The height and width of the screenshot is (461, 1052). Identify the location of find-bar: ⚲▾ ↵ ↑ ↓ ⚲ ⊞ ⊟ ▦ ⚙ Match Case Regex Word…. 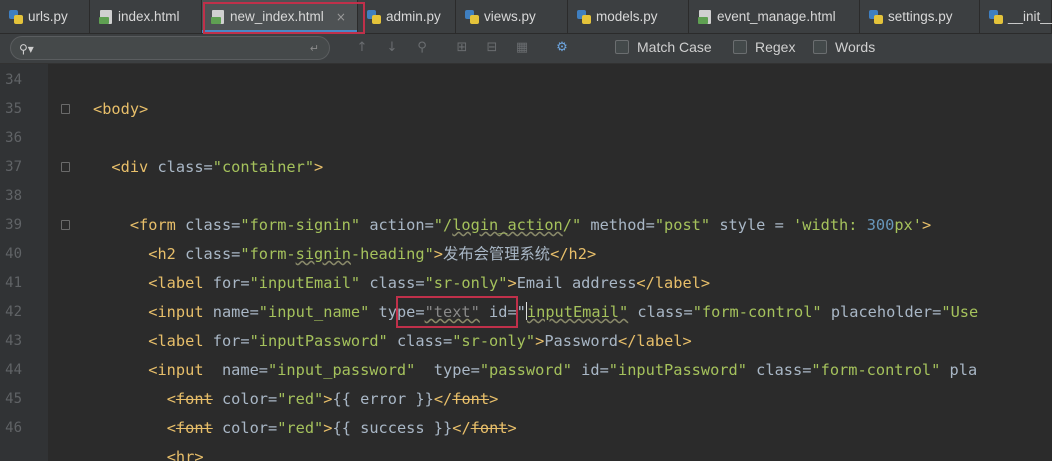
(526, 49).